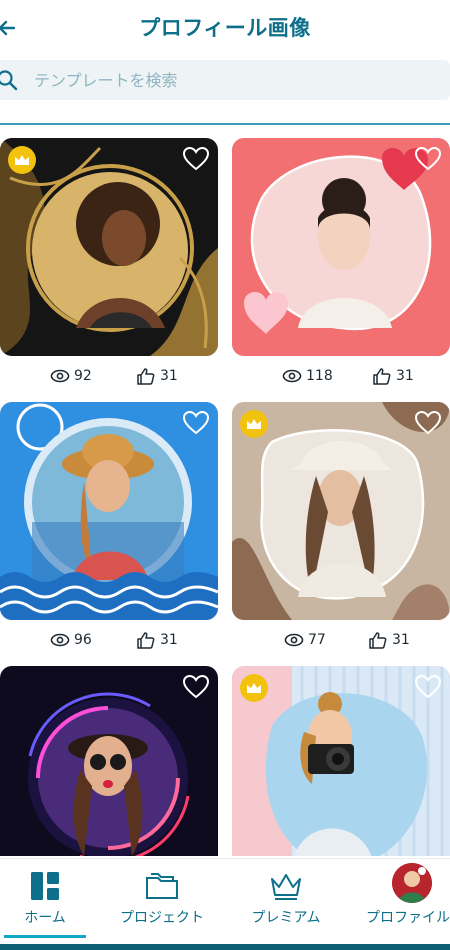  I want to click on nav-projects: プロジェクト, so click(162, 904).